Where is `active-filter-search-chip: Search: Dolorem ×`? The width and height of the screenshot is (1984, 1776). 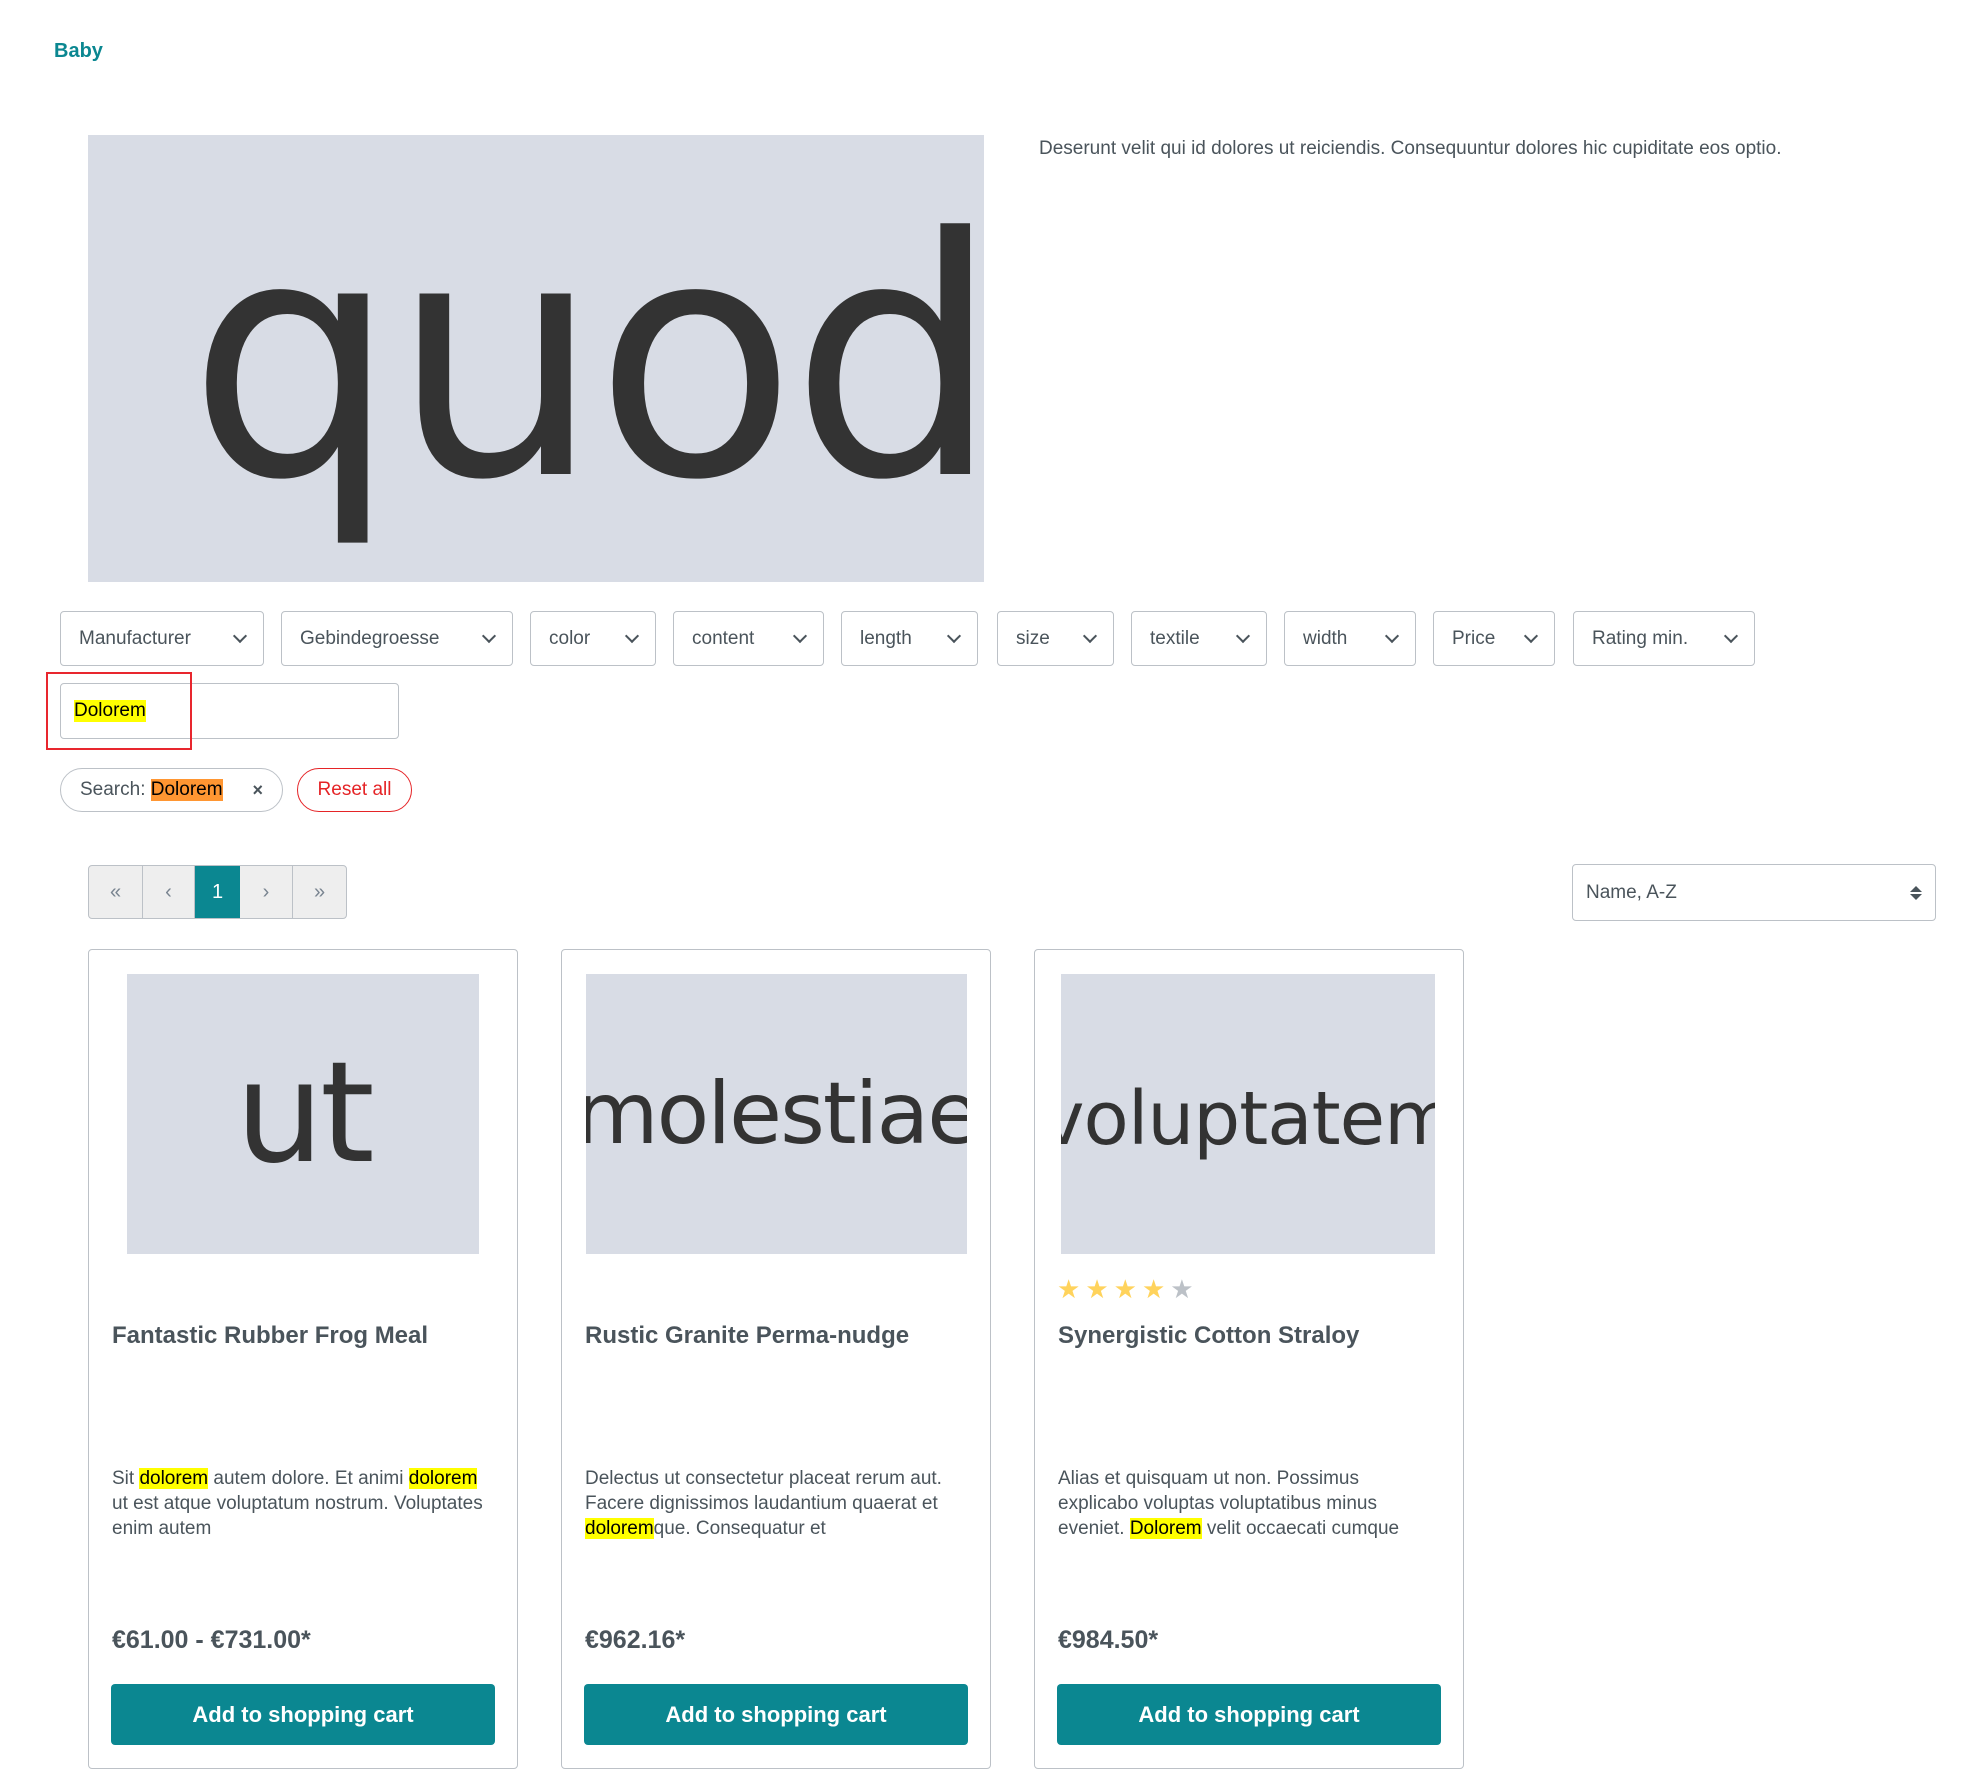 active-filter-search-chip: Search: Dolorem × is located at coordinates (171, 790).